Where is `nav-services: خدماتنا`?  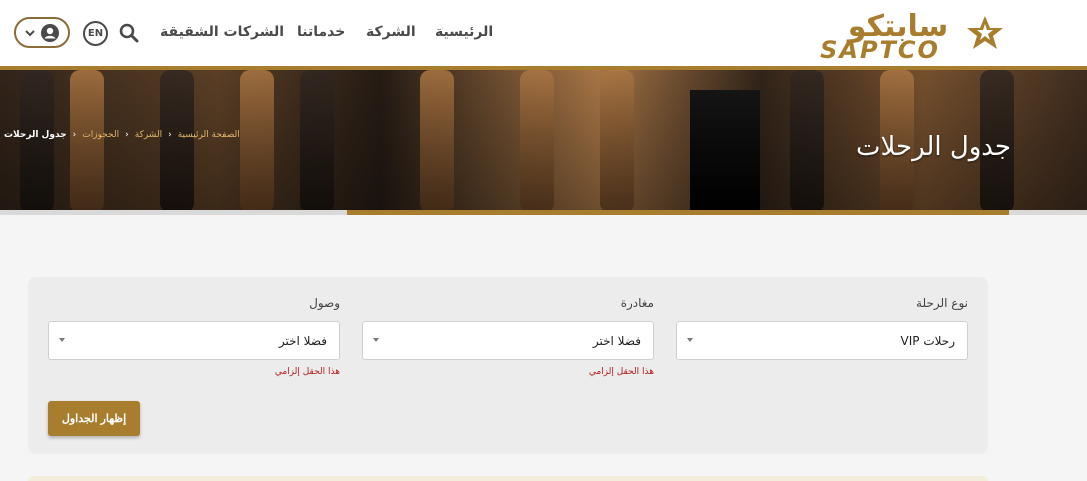
nav-services: خدماتنا is located at coordinates (321, 32).